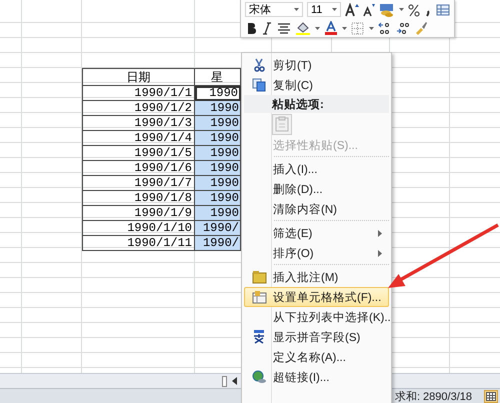 This screenshot has height=403, width=500. Describe the element at coordinates (138, 123) in the screenshot. I see `table-cell: 1990/1/3` at that location.